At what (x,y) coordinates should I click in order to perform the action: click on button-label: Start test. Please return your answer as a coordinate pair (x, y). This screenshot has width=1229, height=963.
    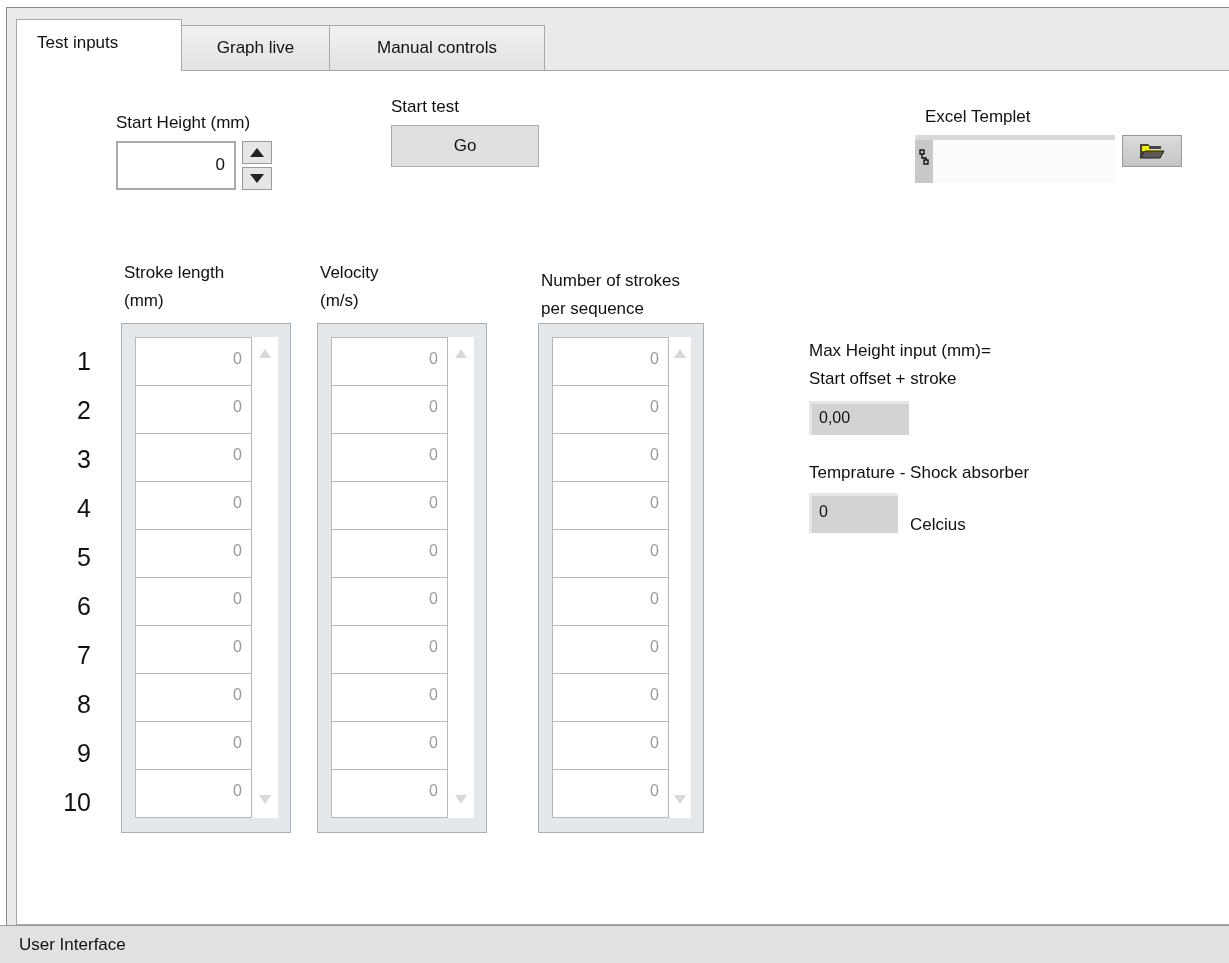
    Looking at the image, I should click on (426, 107).